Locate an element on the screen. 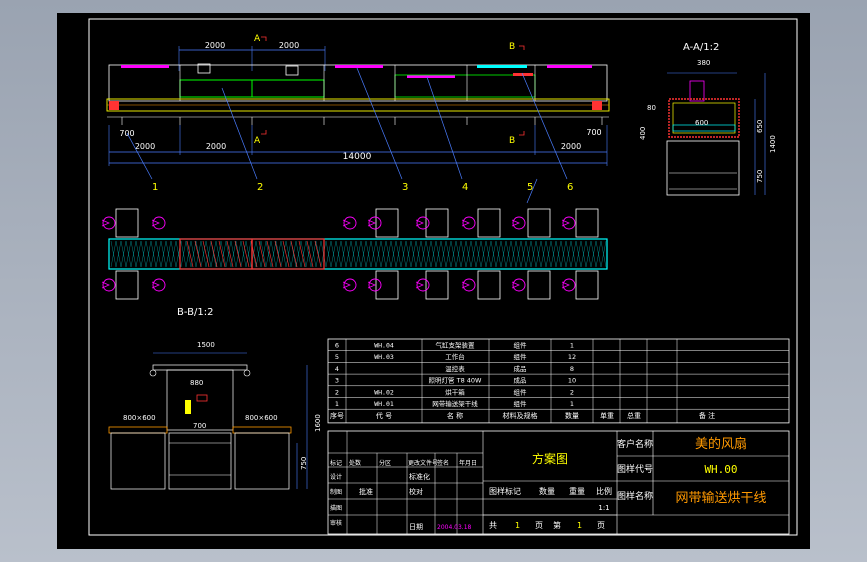 The height and width of the screenshot is (562, 867). bb-dim-inner: 700 is located at coordinates (199, 426).